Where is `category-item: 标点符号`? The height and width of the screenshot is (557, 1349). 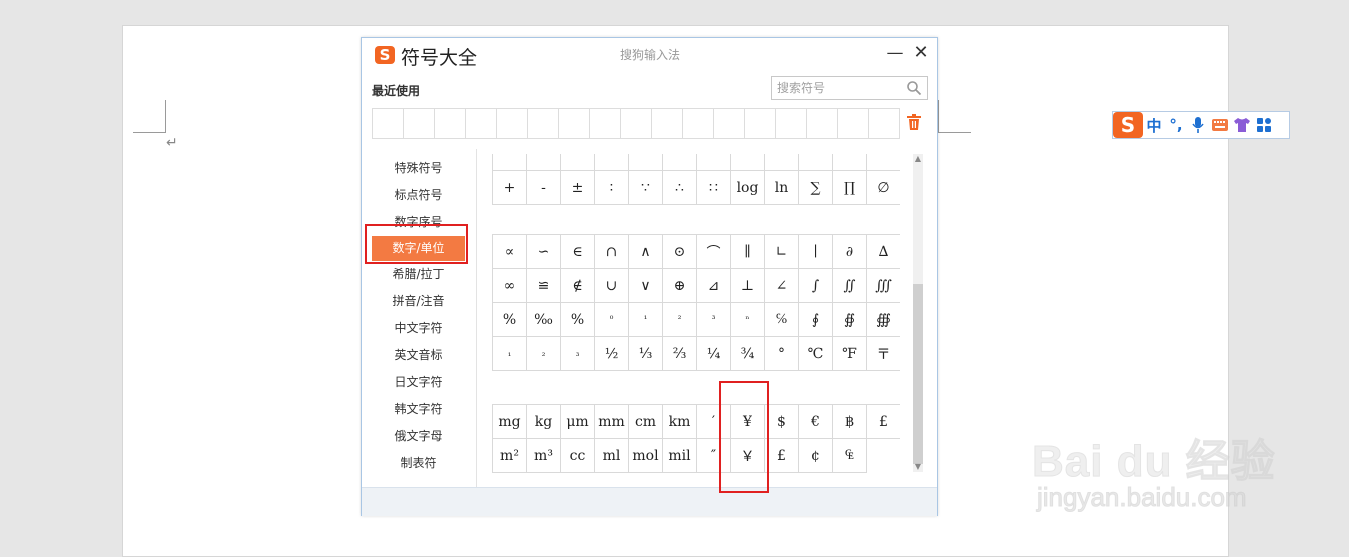
category-item: 标点符号 is located at coordinates (418, 195).